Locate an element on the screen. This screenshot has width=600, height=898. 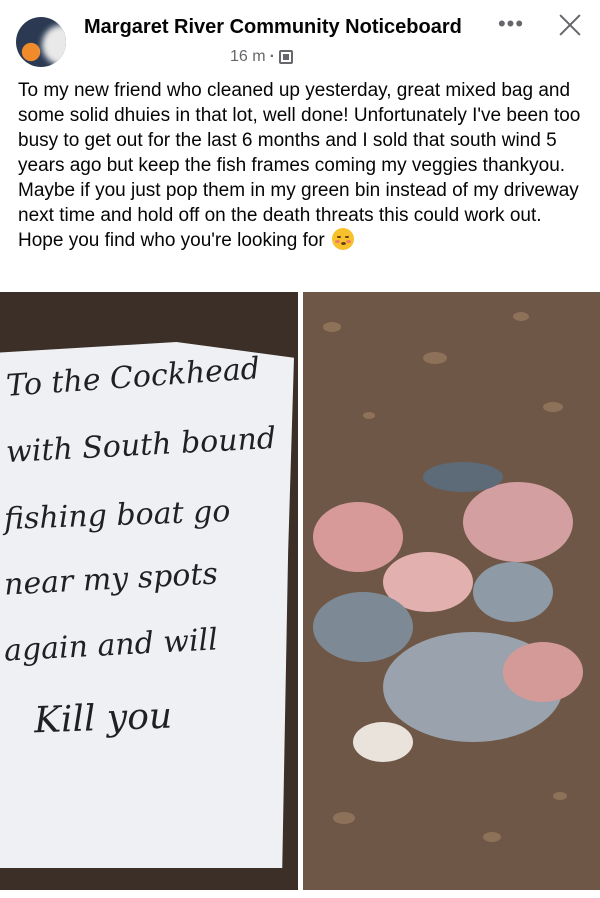
post-time: 16 m is located at coordinates (248, 57).